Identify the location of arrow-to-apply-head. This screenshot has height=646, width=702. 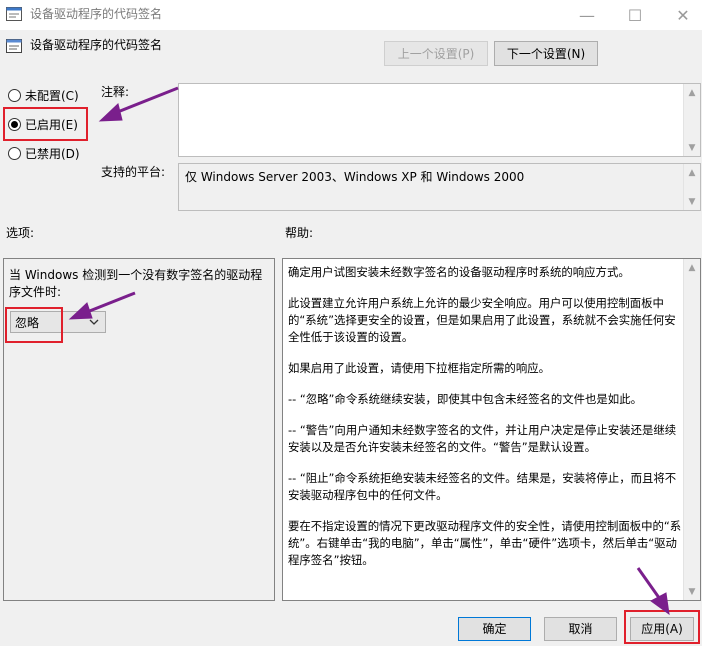
(660, 604).